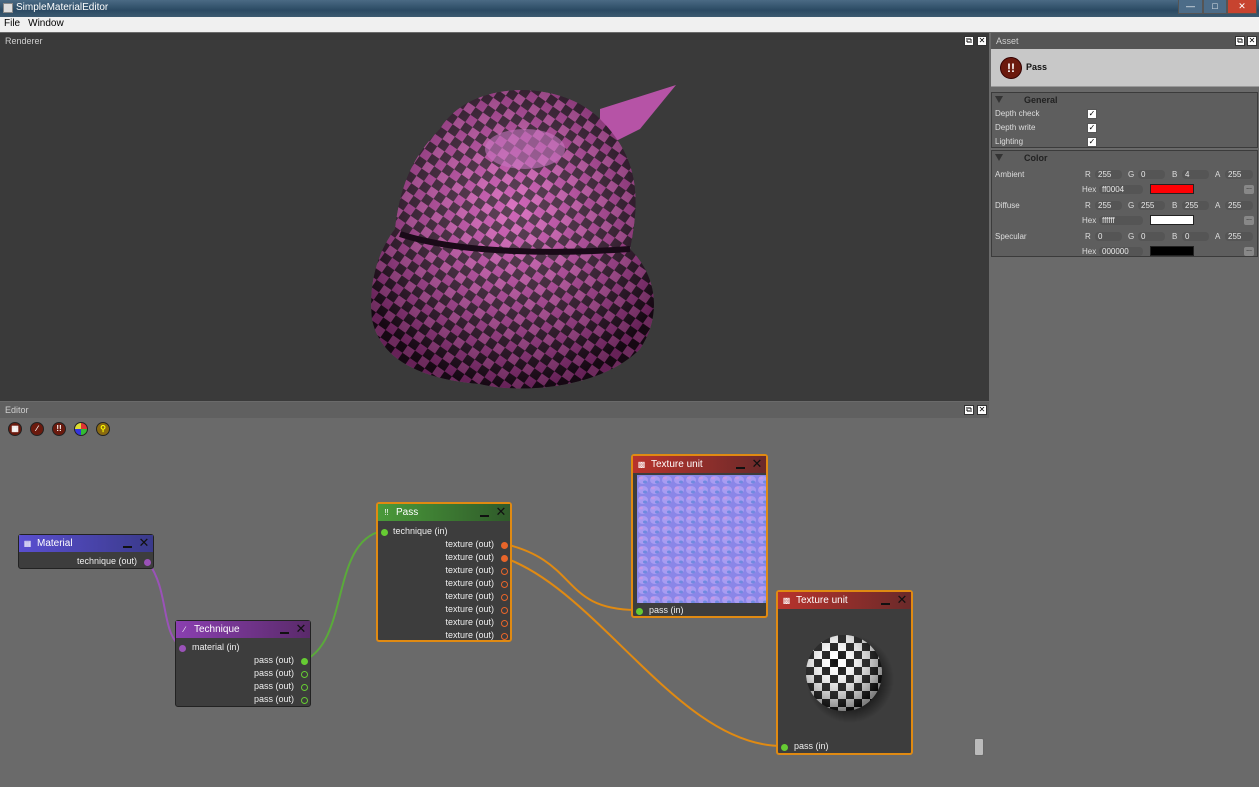  I want to click on ambient-hex-field: ff0004, so click(1121, 189).